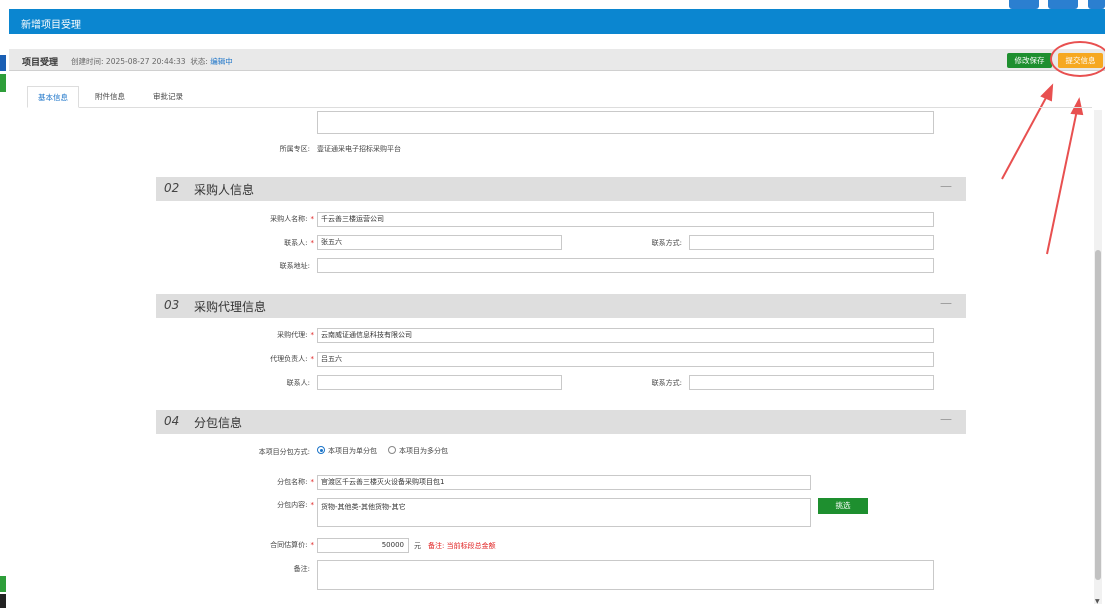 The image size is (1105, 608). Describe the element at coordinates (168, 97) in the screenshot. I see `tab-approval-records: 审批记录` at that location.